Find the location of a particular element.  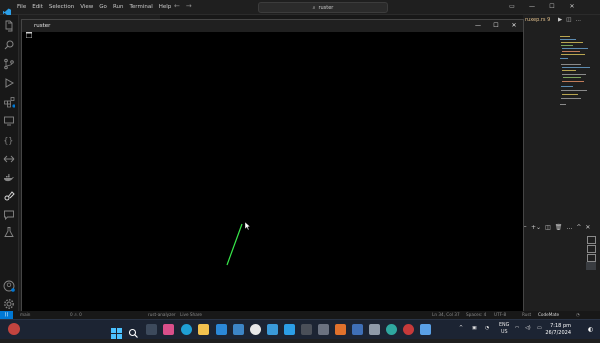

run-debug-icon is located at coordinates (9, 81).